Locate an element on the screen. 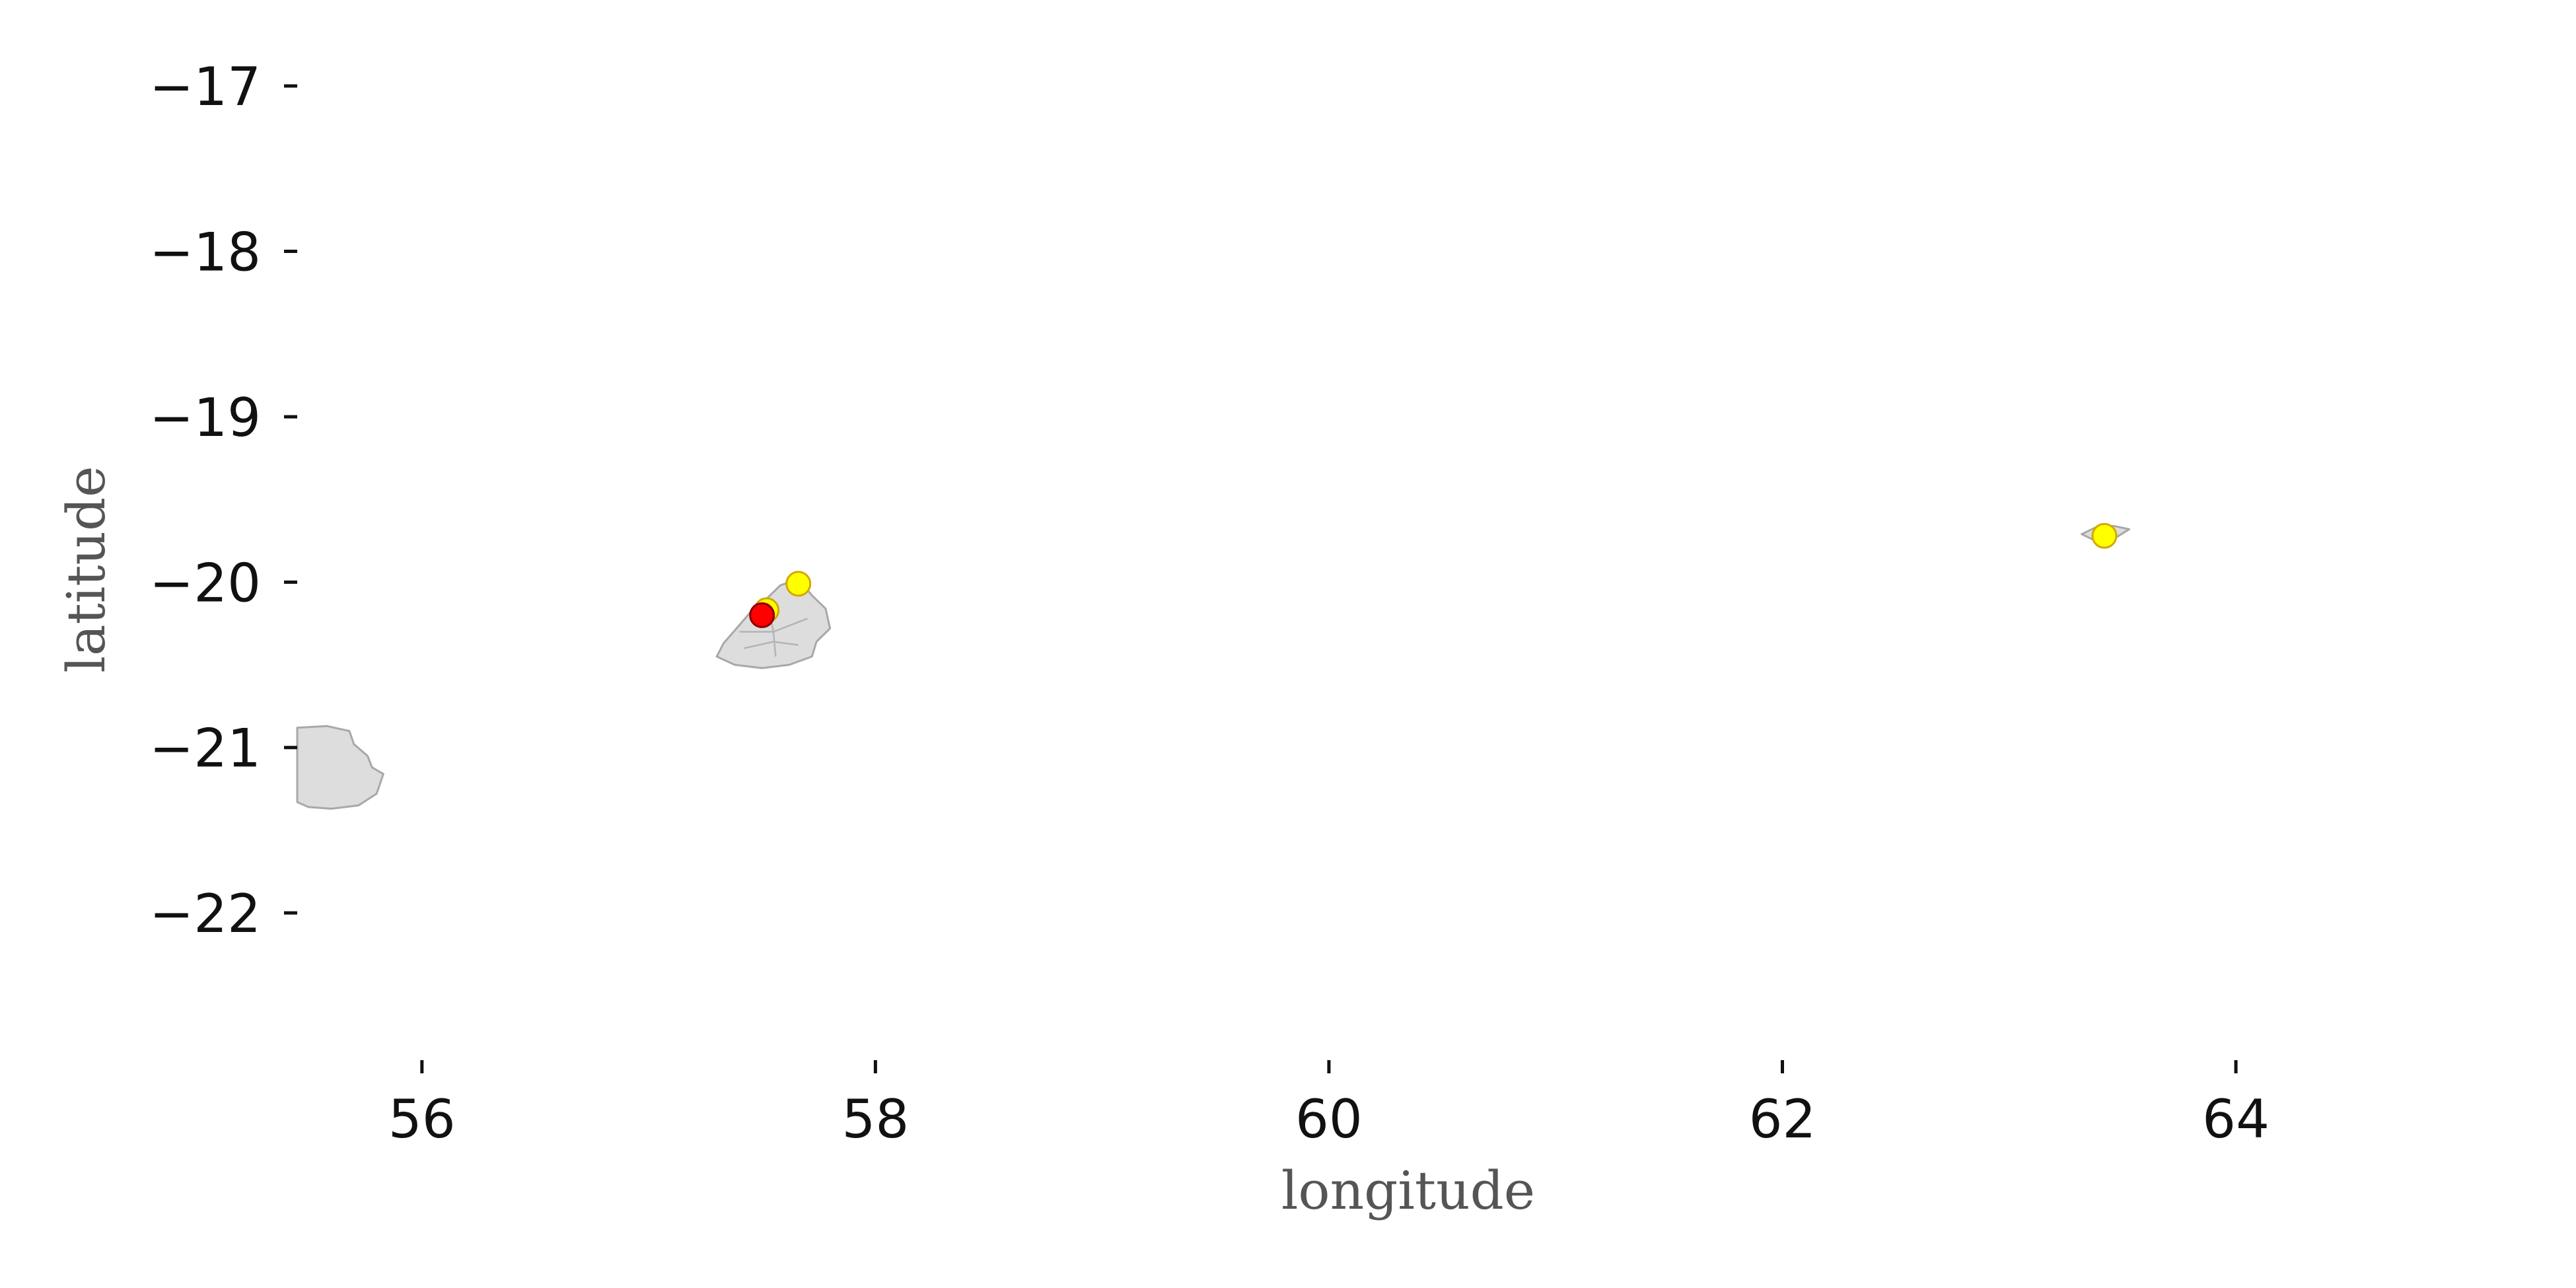 The image size is (2576, 1288). x-tick-label: 58 is located at coordinates (875, 1119).